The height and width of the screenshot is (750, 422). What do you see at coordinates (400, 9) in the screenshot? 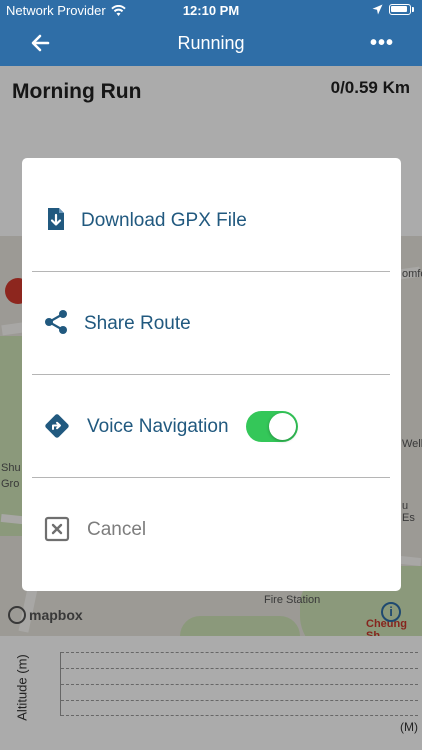
I see `battery-icon` at bounding box center [400, 9].